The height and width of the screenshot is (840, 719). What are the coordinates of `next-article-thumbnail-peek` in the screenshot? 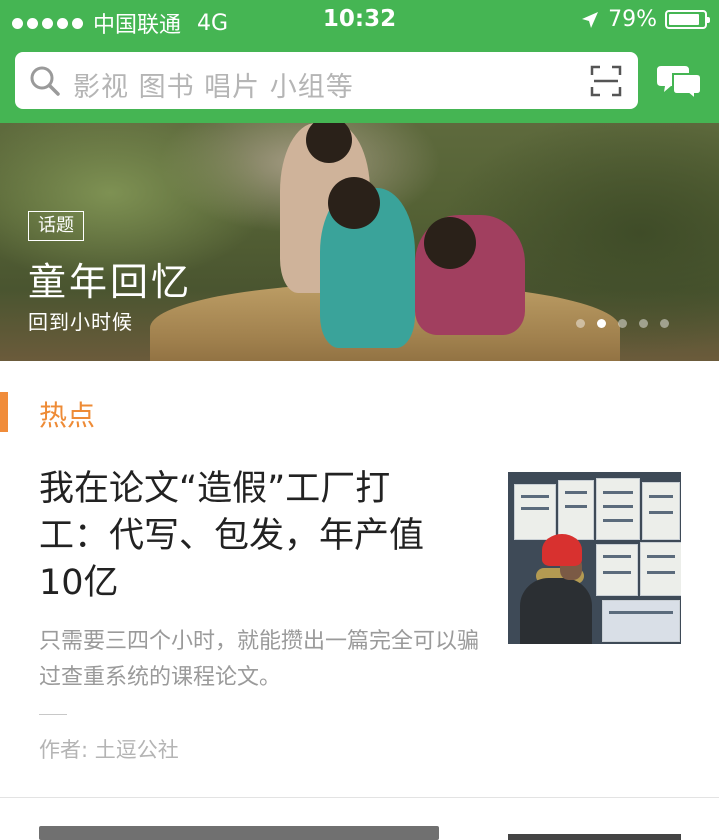 It's located at (594, 837).